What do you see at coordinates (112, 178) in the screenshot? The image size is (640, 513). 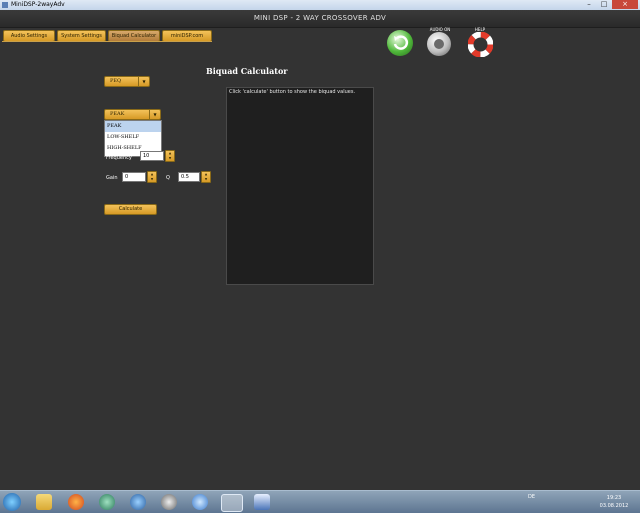 I see `gain-label: Gain` at bounding box center [112, 178].